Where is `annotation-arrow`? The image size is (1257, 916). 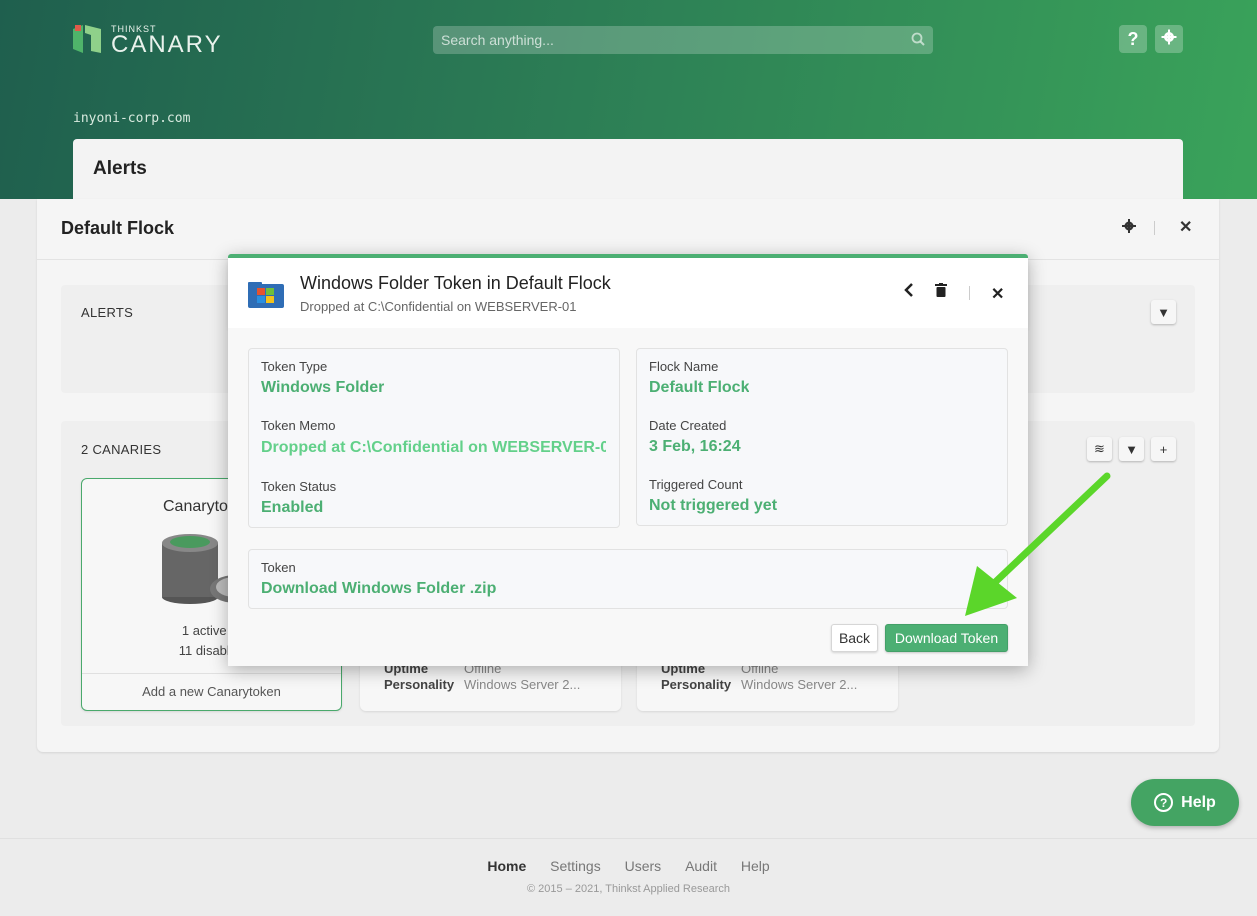 annotation-arrow is located at coordinates (1035, 547).